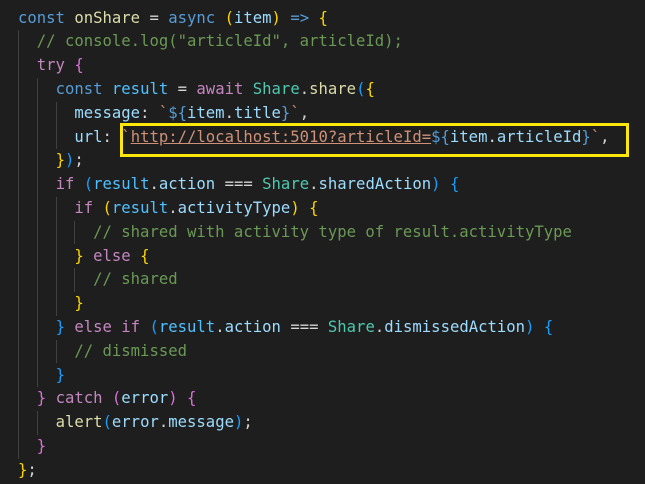  What do you see at coordinates (322, 257) in the screenshot?
I see `code-line: } else {` at bounding box center [322, 257].